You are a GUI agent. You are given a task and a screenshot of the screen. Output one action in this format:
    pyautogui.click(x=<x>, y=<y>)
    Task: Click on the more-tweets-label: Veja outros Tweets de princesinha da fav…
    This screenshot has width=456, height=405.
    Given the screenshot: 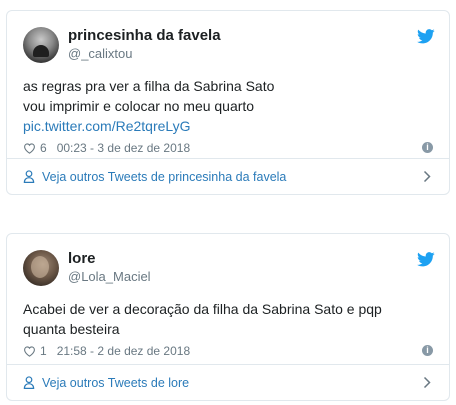 What is the action you would take?
    pyautogui.click(x=164, y=177)
    